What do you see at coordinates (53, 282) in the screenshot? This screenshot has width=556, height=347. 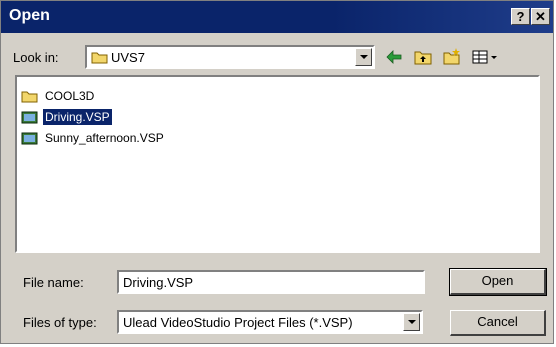 I see `filename-label: File name:` at bounding box center [53, 282].